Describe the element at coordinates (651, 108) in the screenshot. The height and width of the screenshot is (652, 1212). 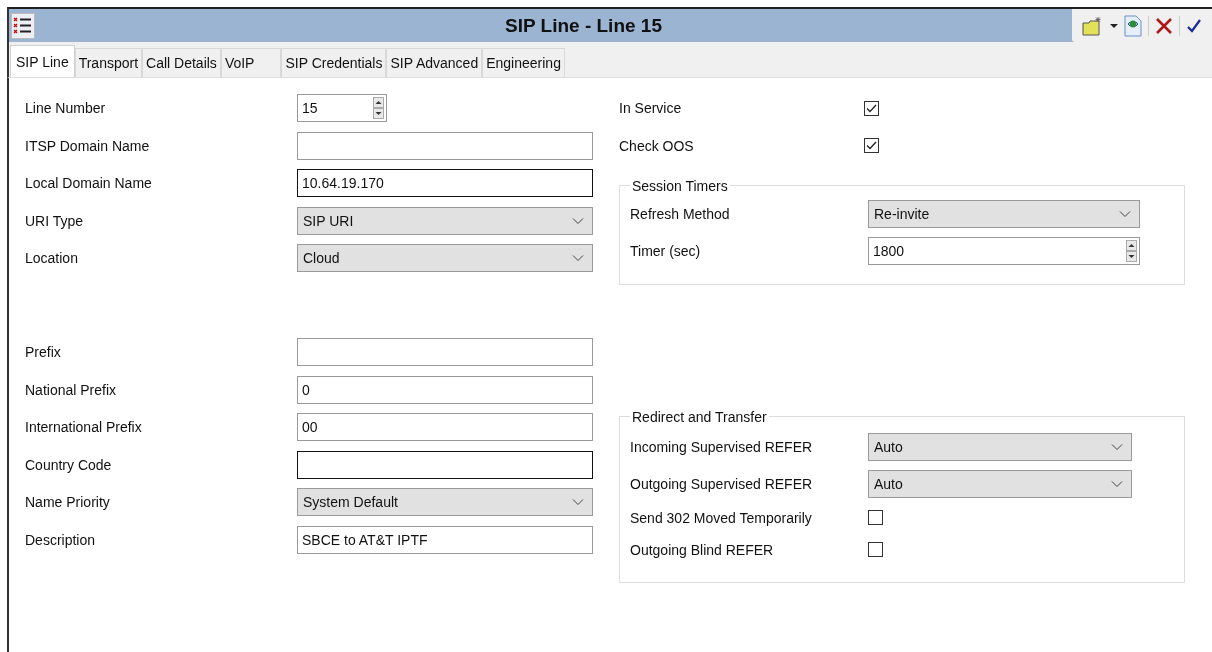
I see `field-label: In Service` at that location.